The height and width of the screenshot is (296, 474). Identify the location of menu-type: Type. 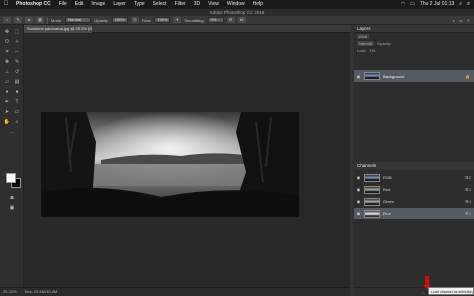
(139, 4).